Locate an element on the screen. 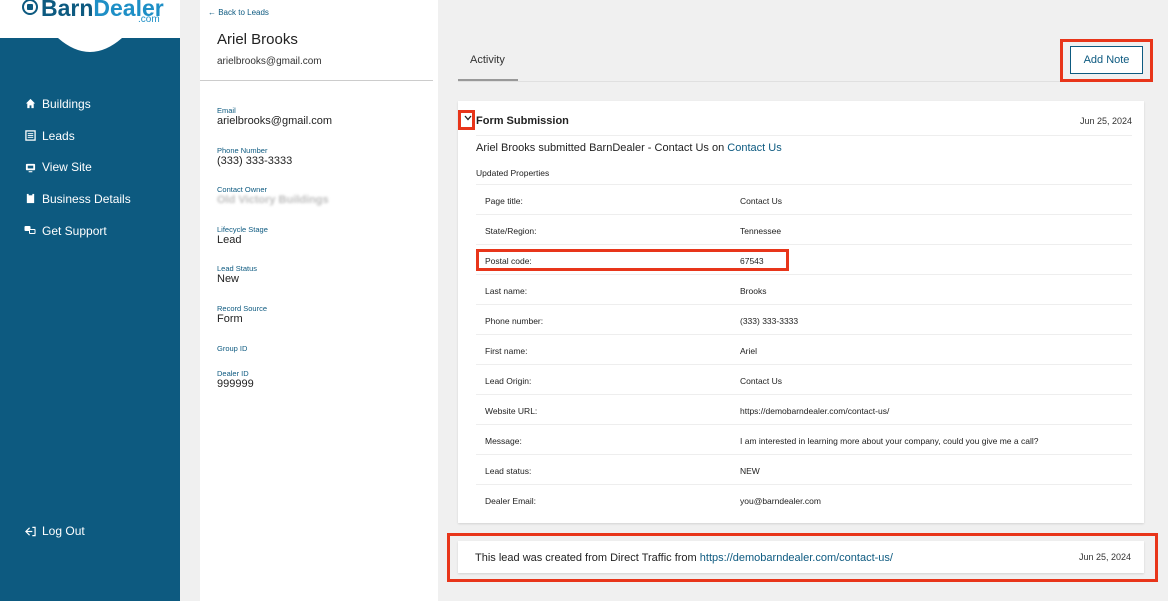  property-row: Phone number: (333) 333-3333 is located at coordinates (804, 319).